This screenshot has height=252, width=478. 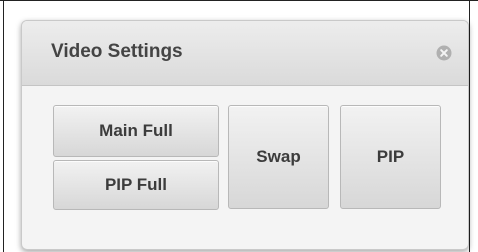 What do you see at coordinates (469, 126) in the screenshot?
I see `window-frame-right` at bounding box center [469, 126].